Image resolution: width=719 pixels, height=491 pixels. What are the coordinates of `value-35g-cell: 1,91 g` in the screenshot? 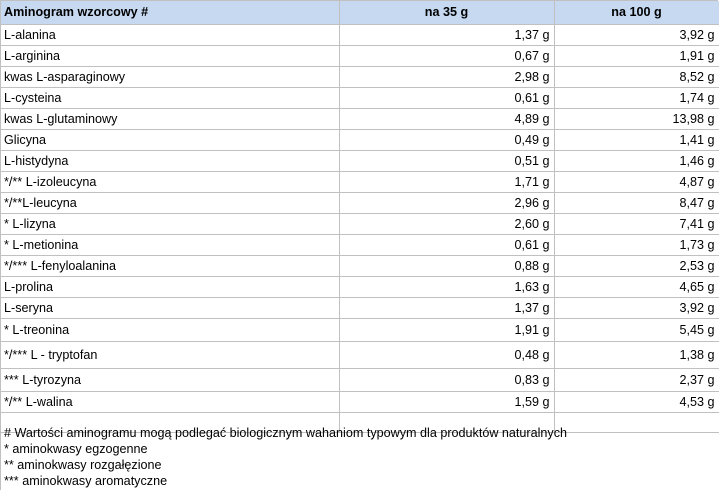 It's located at (447, 330).